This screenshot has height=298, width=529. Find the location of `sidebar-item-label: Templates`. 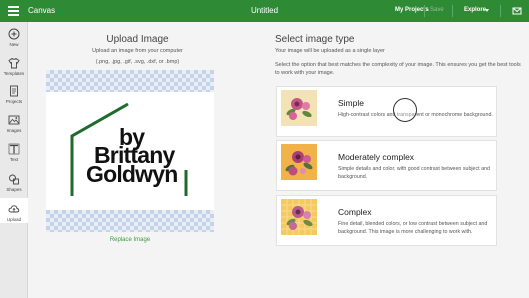

sidebar-item-label: Templates is located at coordinates (14, 73).